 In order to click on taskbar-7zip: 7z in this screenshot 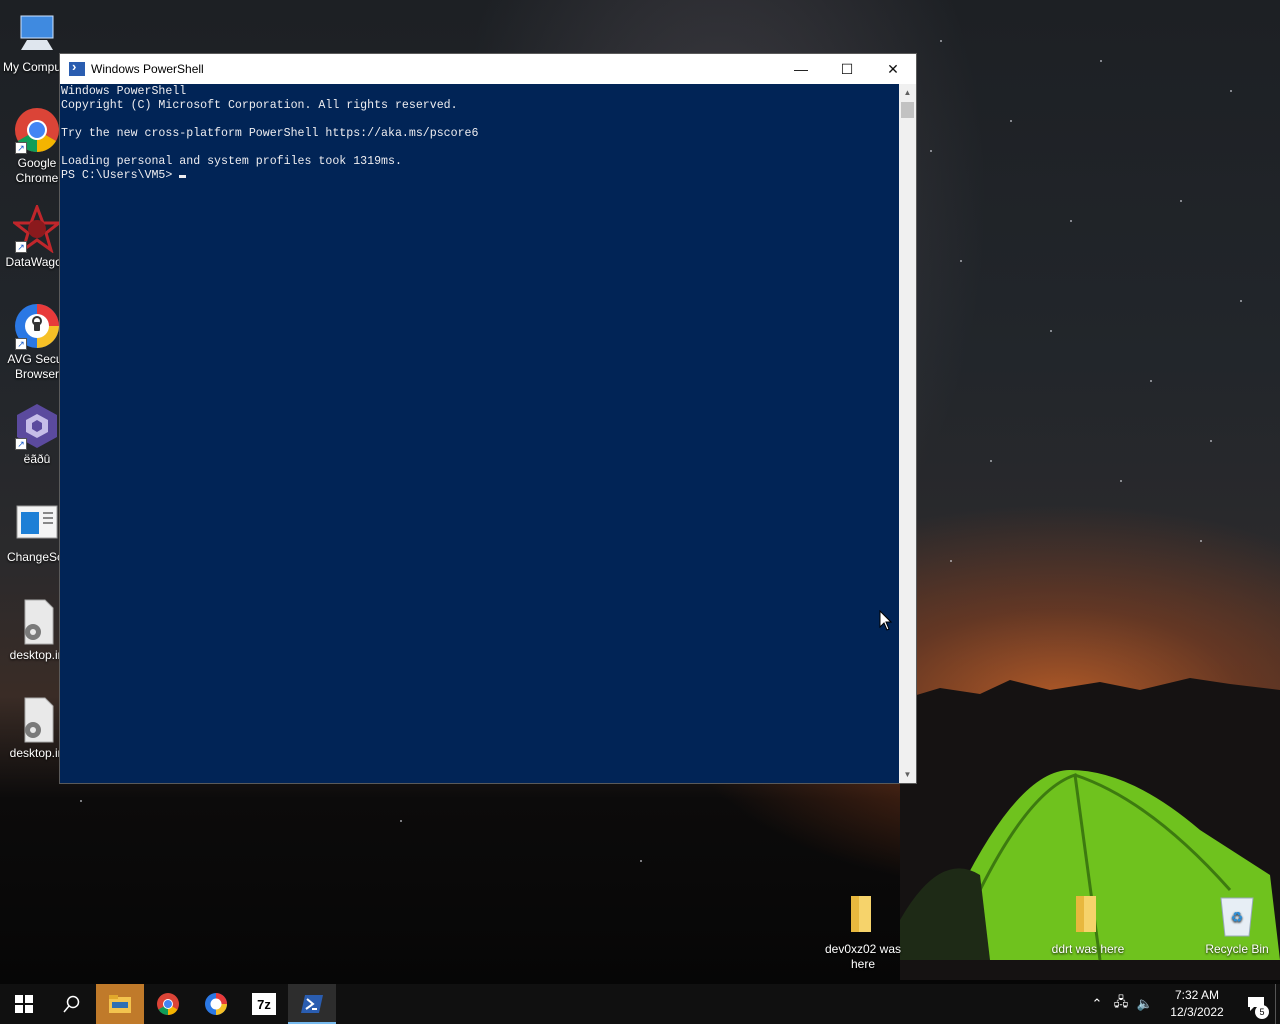, I will do `click(264, 1004)`.